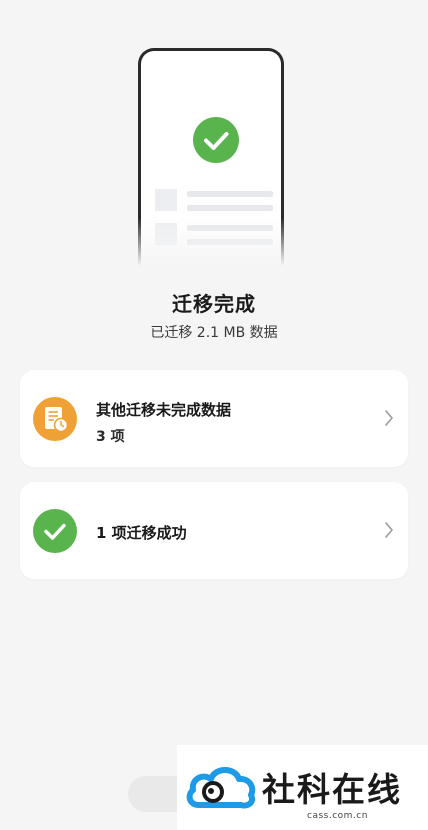 The image size is (428, 830). I want to click on card-title: 1 项迁移成功, so click(141, 533).